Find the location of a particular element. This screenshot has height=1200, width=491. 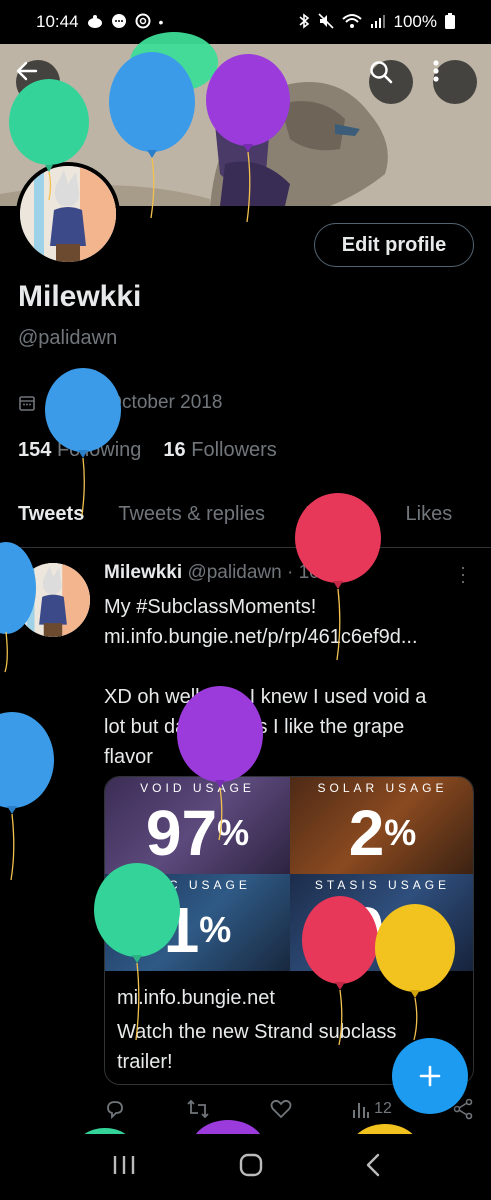

void-usage-label: VOID USAGE is located at coordinates (197, 788).